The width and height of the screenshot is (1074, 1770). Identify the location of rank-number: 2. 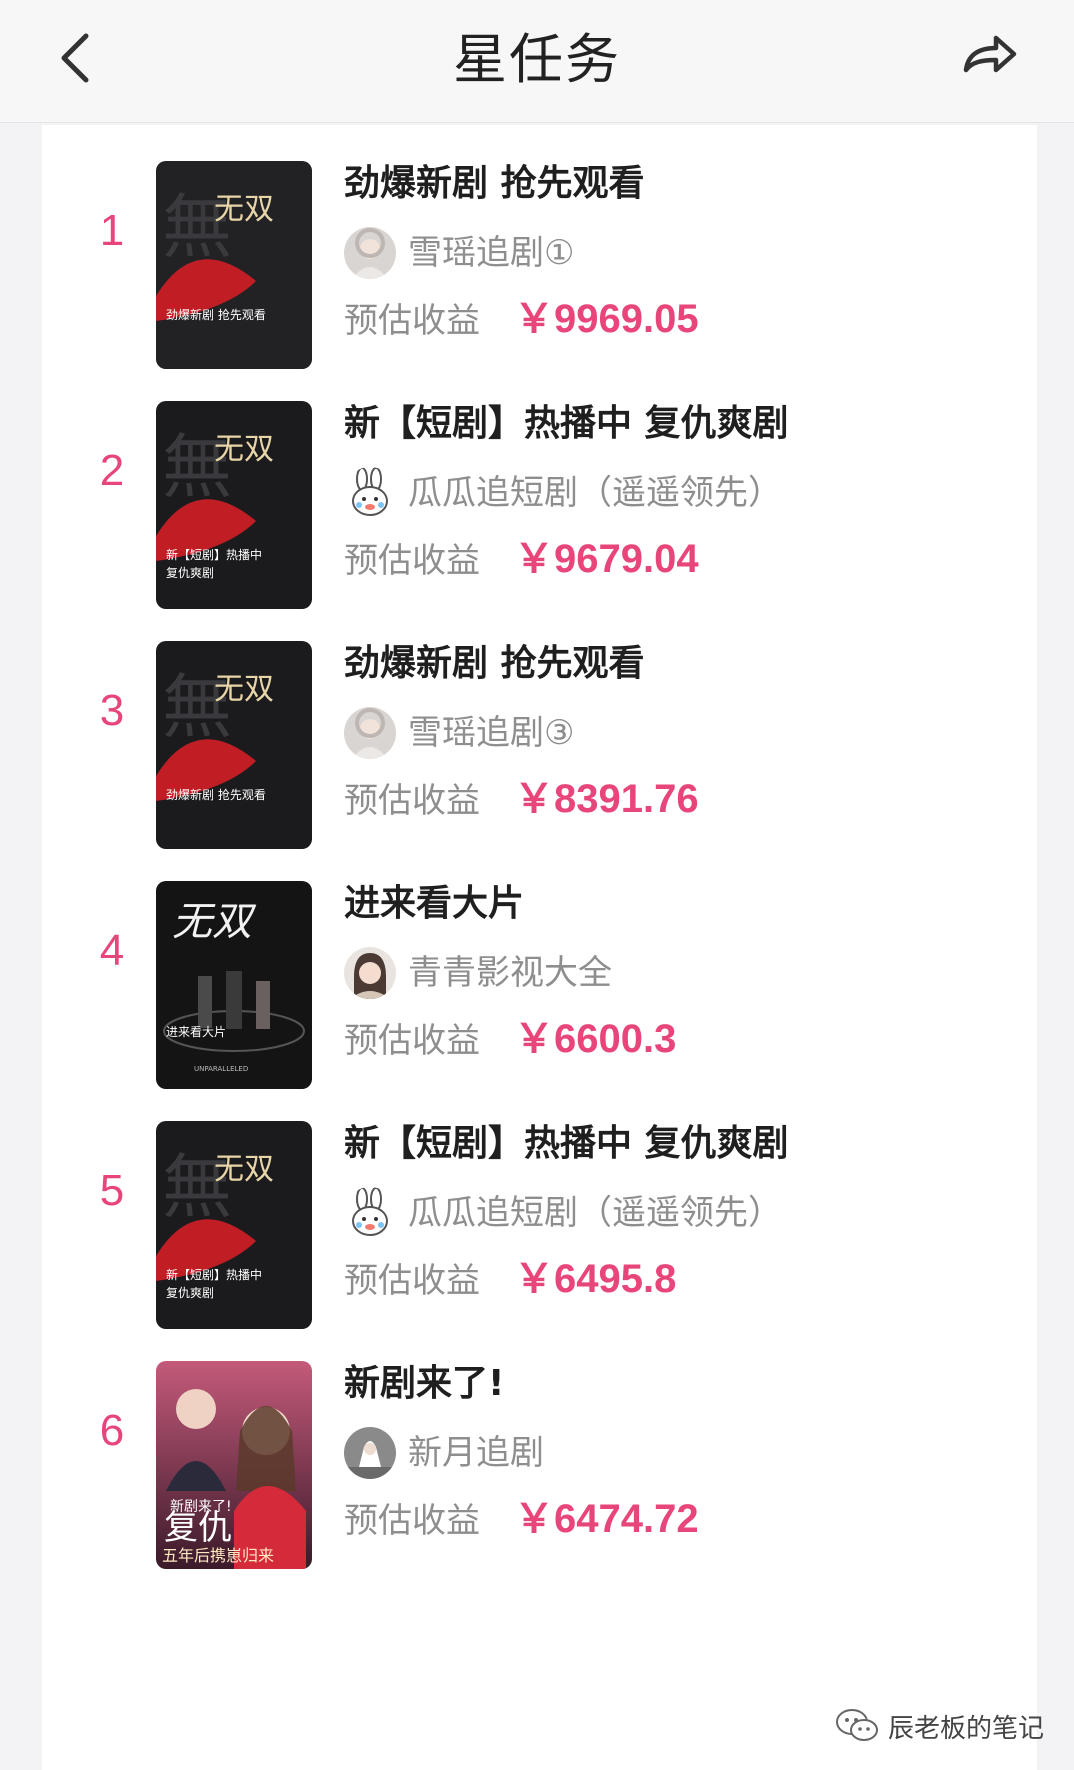
(112, 470).